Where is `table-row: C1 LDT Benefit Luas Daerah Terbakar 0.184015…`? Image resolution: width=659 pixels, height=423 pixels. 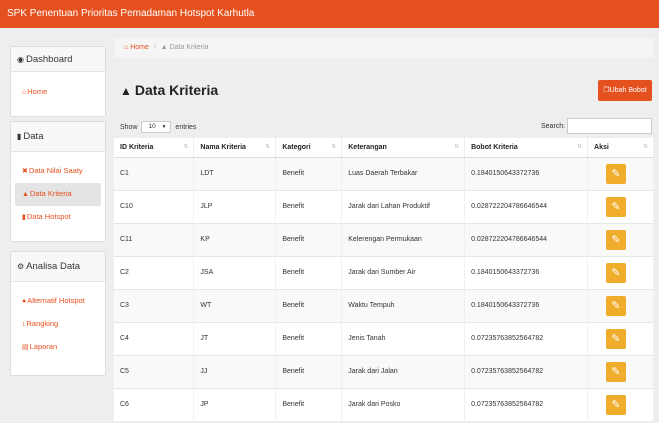 table-row: C1 LDT Benefit Luas Daerah Terbakar 0.184015… is located at coordinates (384, 173).